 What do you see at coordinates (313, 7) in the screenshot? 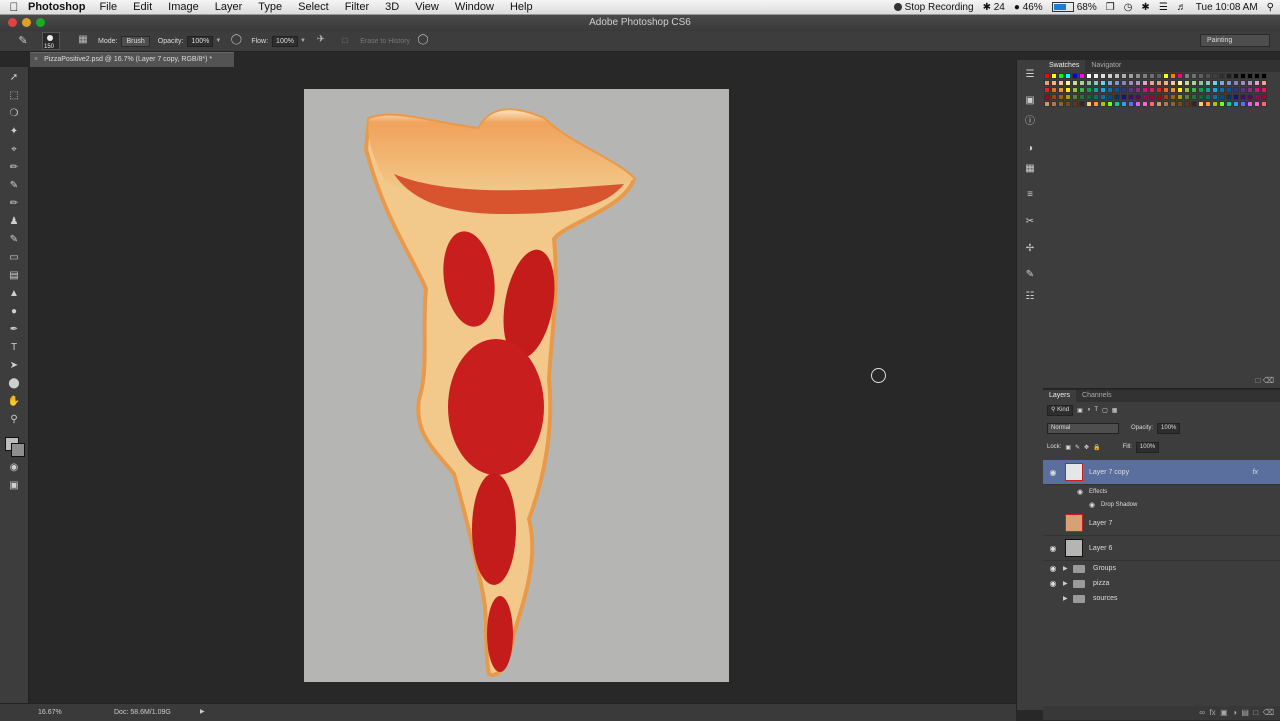
I see `menu-select: Select` at bounding box center [313, 7].